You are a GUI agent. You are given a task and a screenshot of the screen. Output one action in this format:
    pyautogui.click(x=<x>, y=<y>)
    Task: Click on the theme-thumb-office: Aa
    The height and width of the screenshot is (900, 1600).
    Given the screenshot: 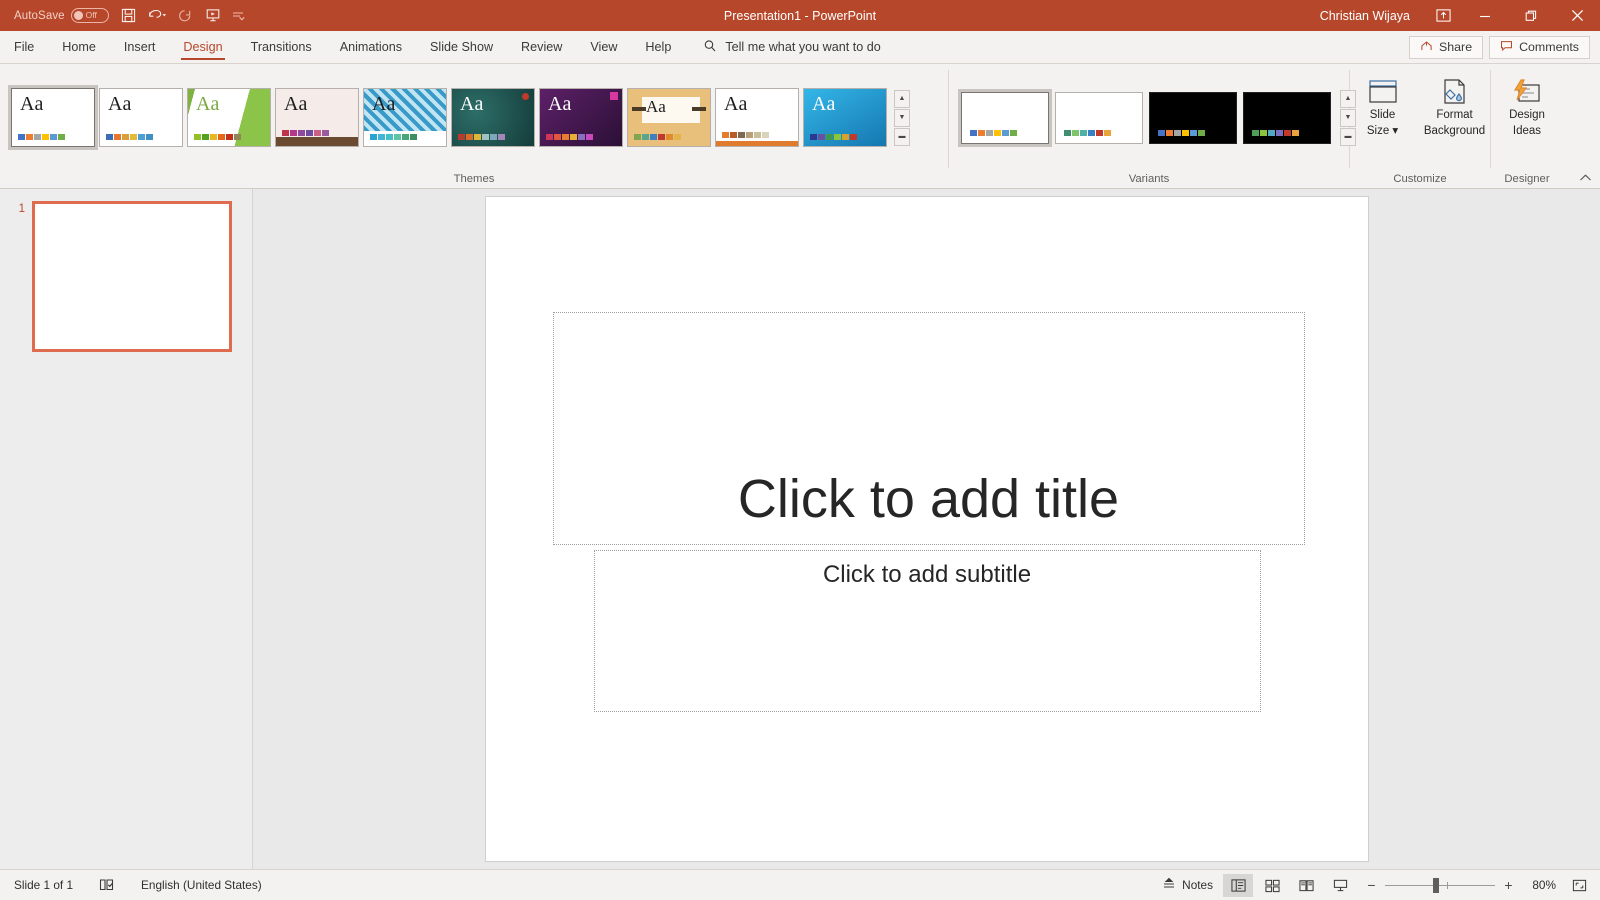 What is the action you would take?
    pyautogui.click(x=53, y=117)
    